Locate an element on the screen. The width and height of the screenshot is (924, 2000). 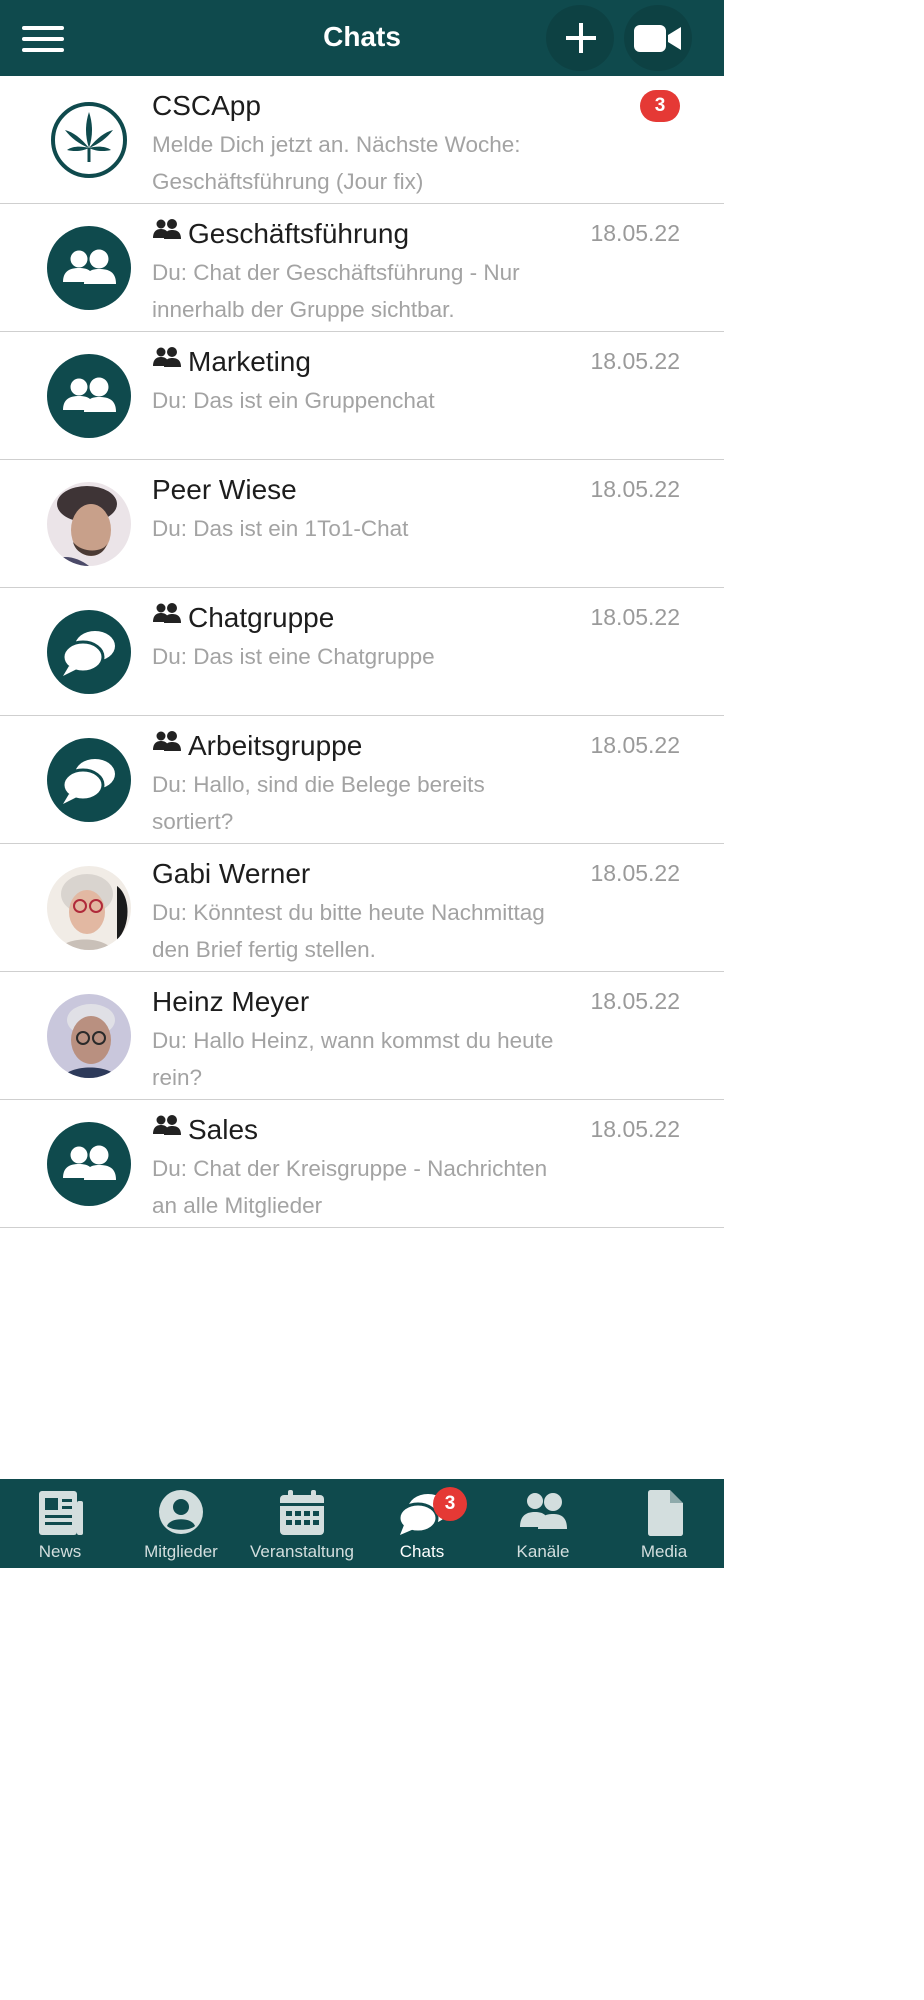
chat-name-text: Sales is located at coordinates (223, 1129).